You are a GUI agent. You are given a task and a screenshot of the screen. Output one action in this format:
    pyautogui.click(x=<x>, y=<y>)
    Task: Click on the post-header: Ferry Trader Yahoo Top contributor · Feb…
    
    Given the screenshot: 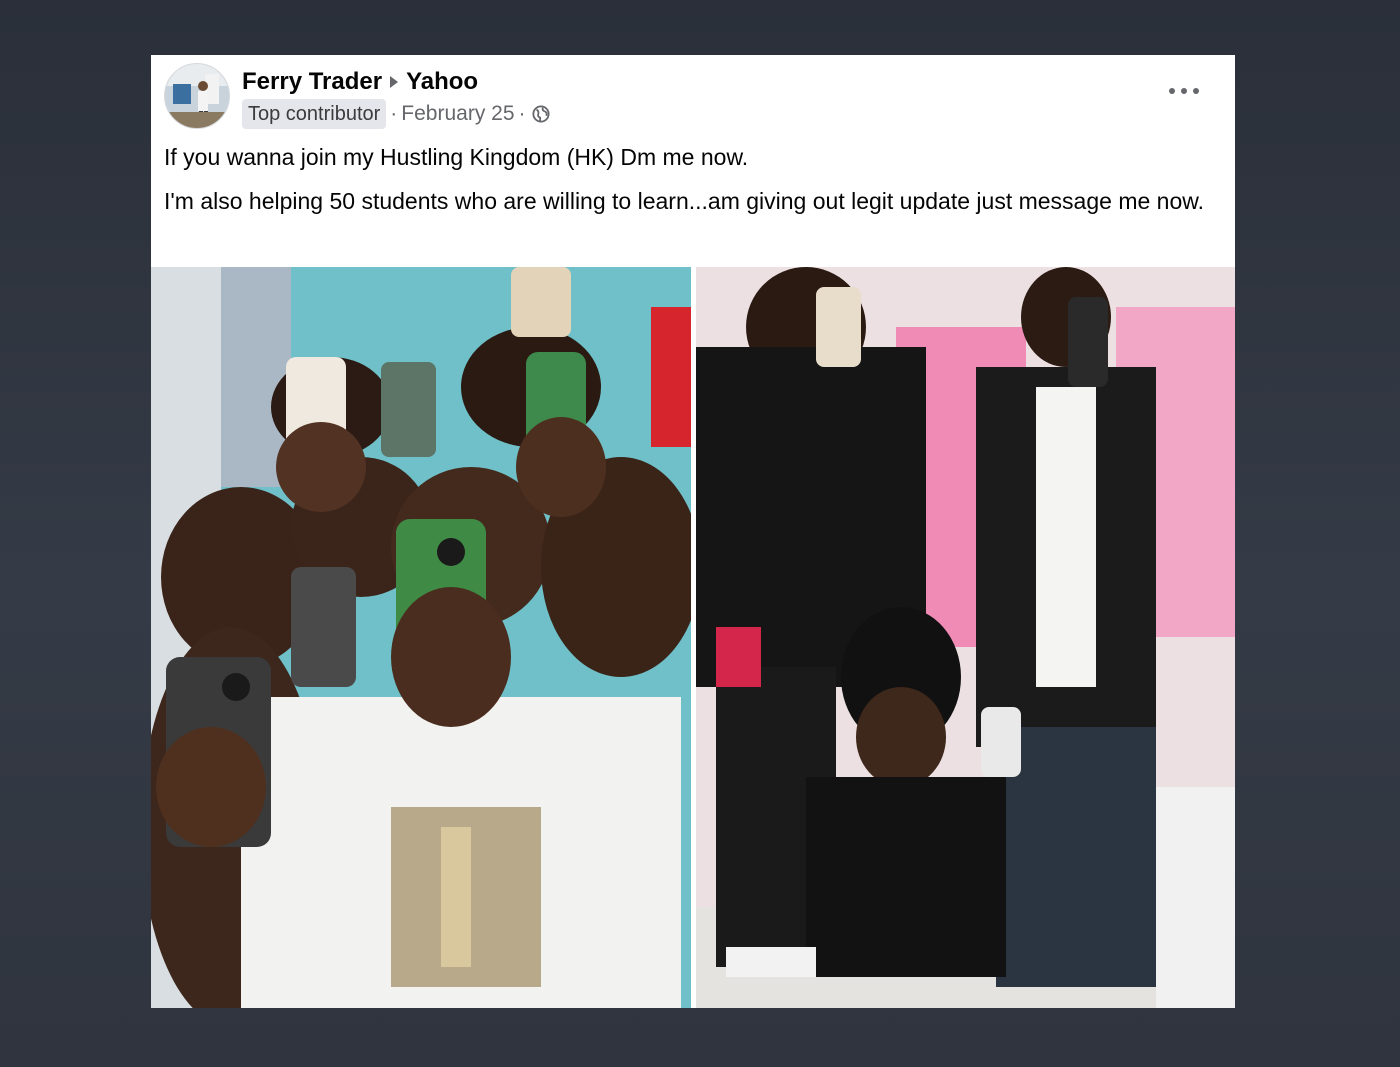 What is the action you would take?
    pyautogui.click(x=693, y=95)
    